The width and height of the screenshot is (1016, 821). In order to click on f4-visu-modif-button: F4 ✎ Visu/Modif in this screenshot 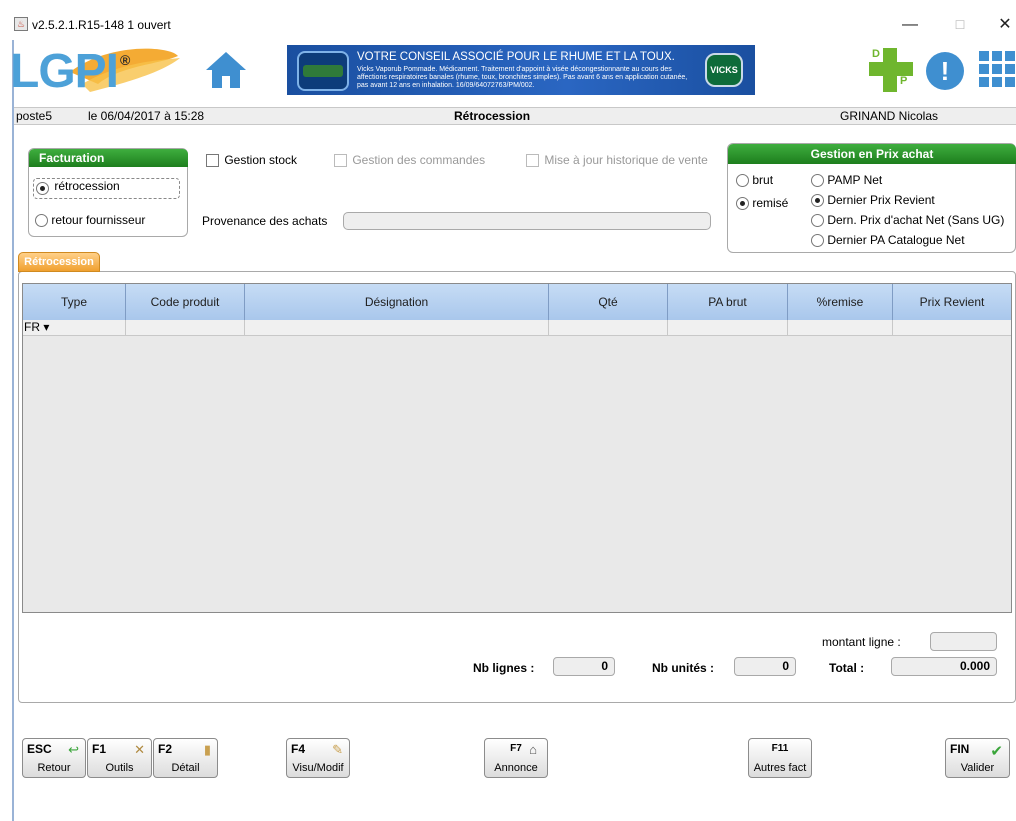, I will do `click(318, 758)`.